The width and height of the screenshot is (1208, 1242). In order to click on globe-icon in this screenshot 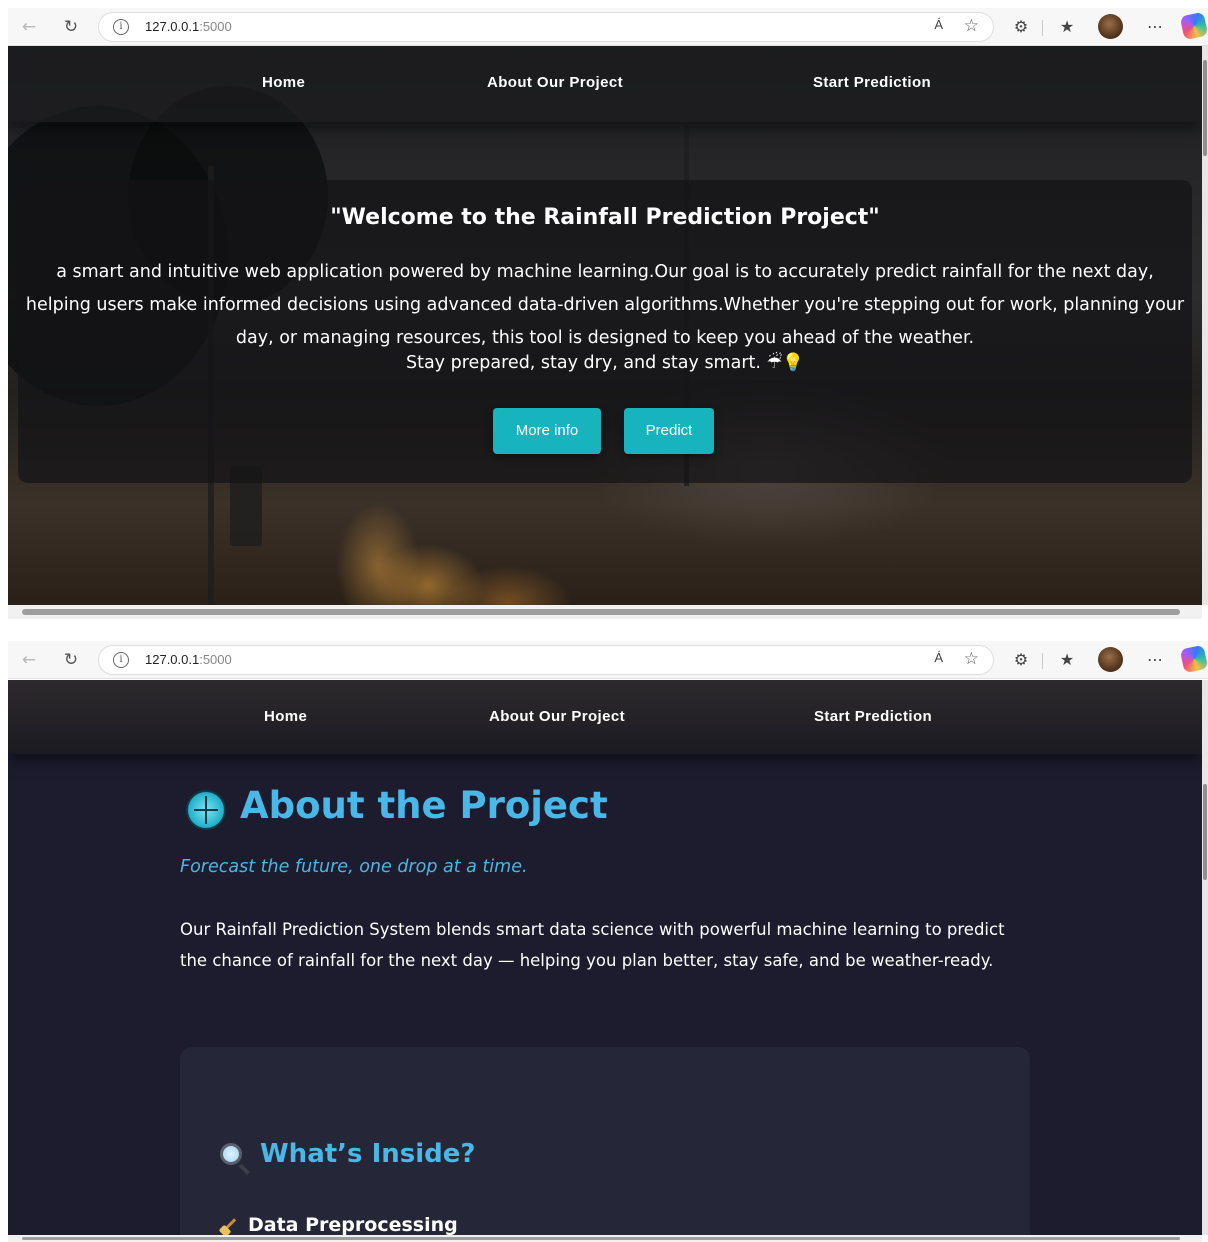, I will do `click(206, 810)`.